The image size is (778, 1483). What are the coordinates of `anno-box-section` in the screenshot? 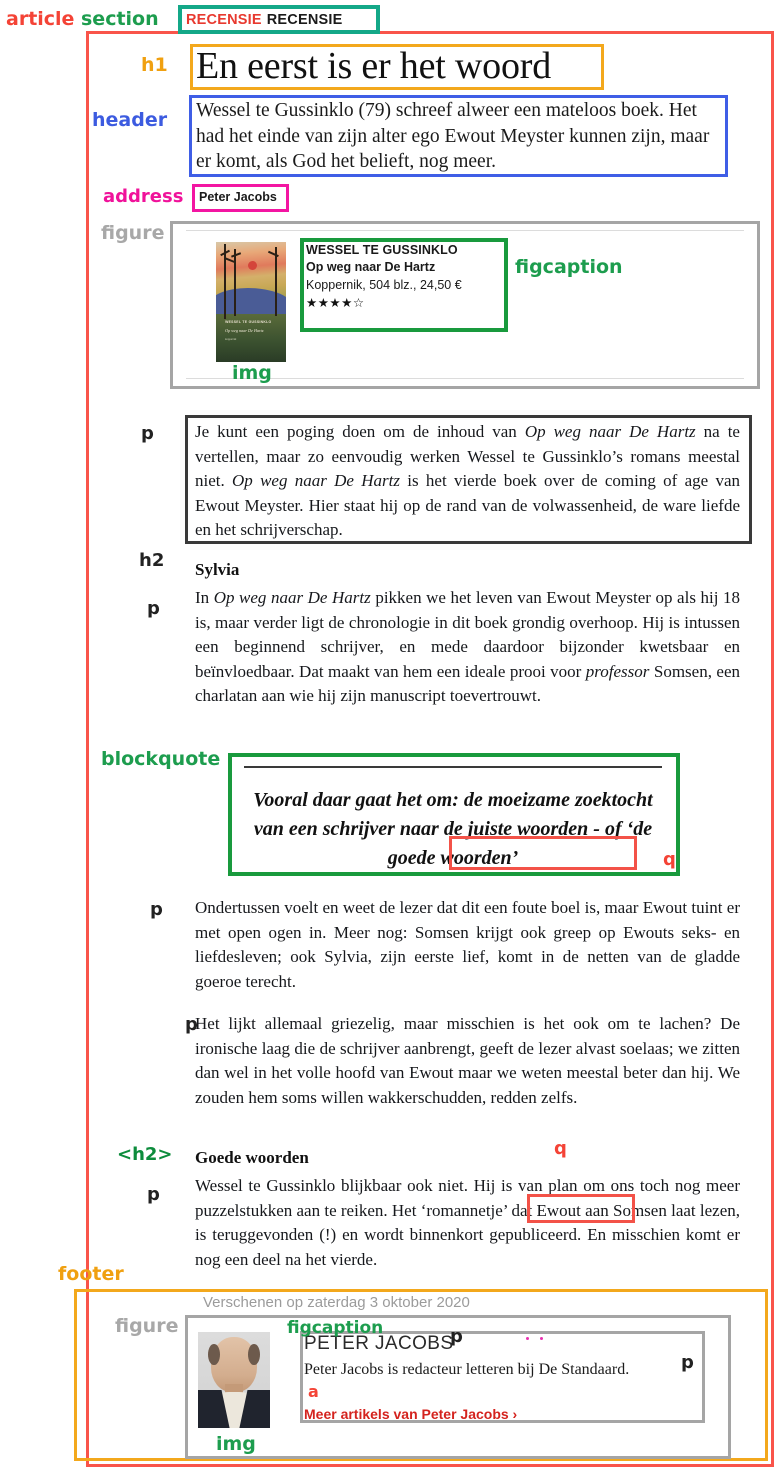 It's located at (279, 19).